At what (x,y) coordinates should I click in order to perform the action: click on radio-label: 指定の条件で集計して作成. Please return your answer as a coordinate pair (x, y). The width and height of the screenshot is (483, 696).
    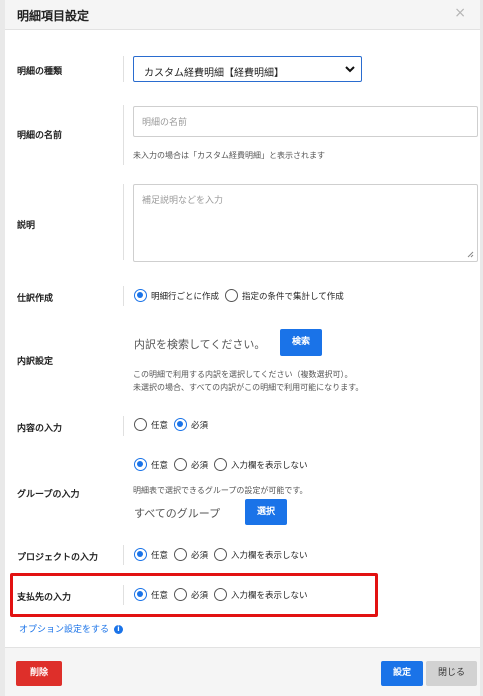
    Looking at the image, I should click on (293, 296).